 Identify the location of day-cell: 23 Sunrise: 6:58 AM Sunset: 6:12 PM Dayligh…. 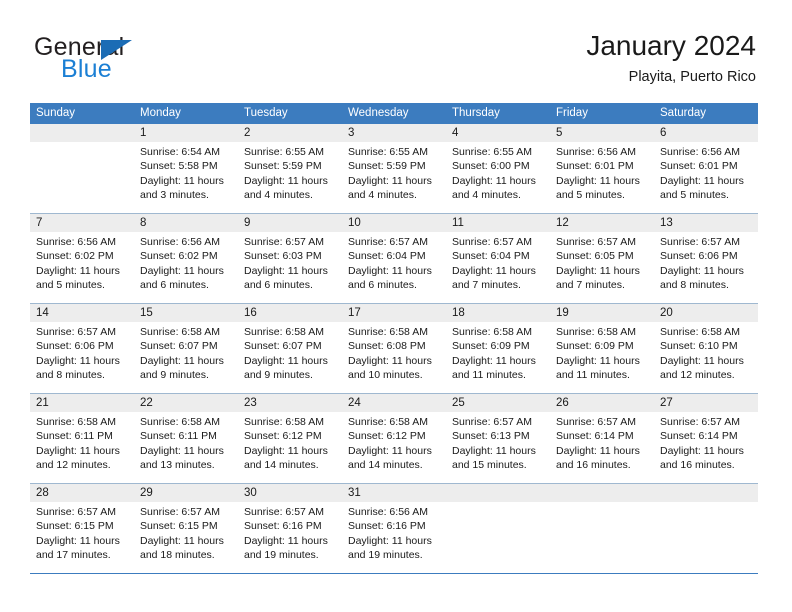
(290, 438).